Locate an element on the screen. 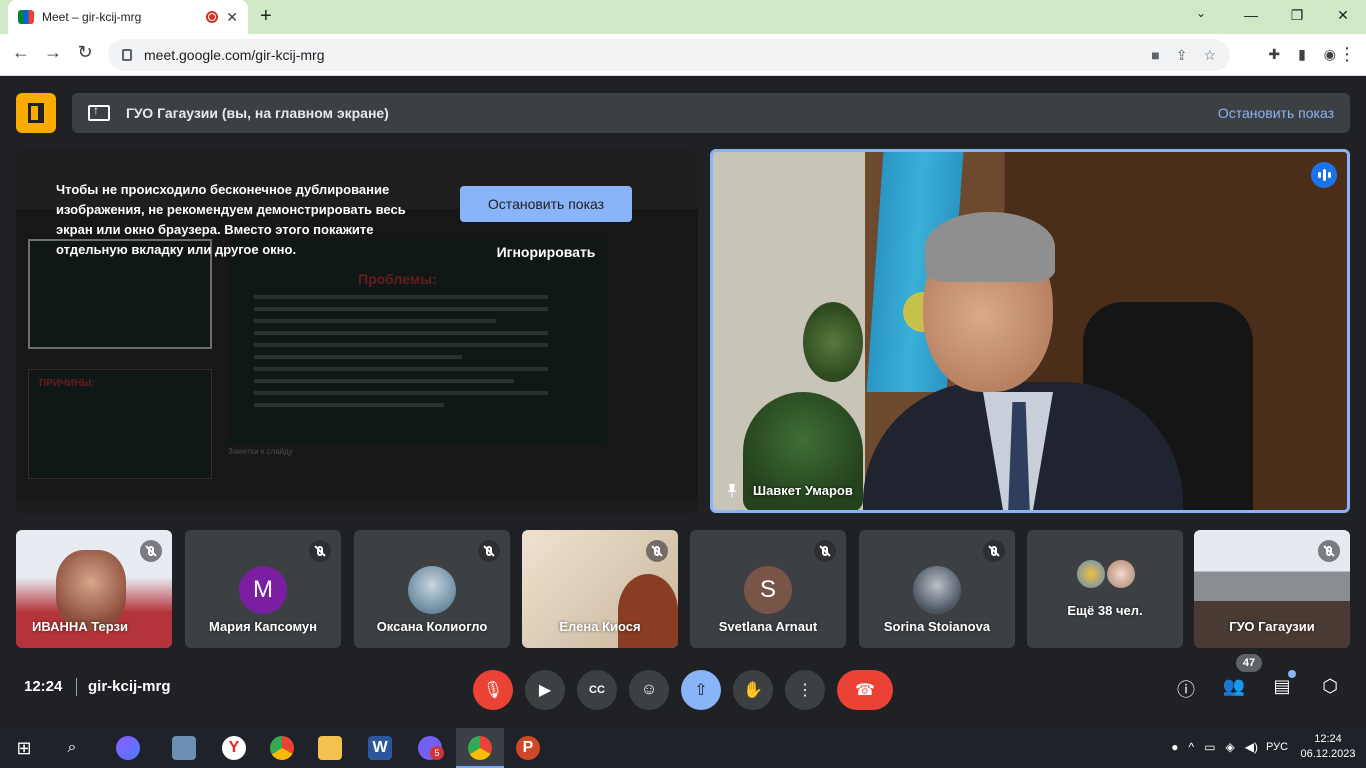  participant-tile: Sorina Stoianova is located at coordinates (937, 589).